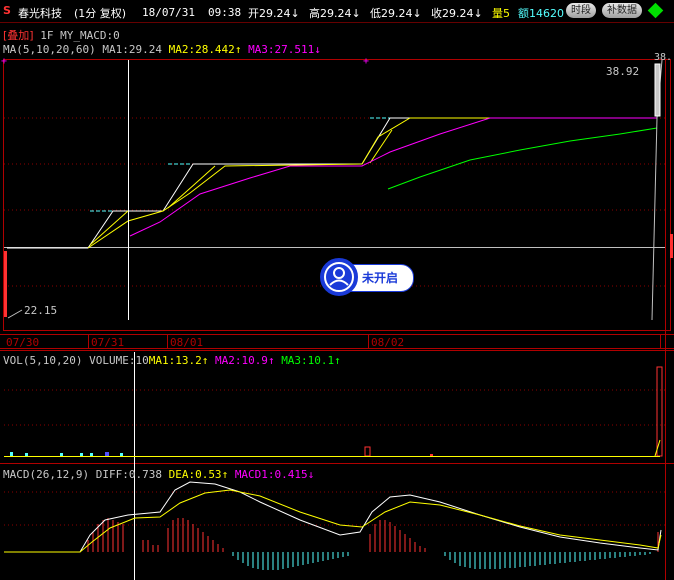  What do you see at coordinates (330, 13) in the screenshot?
I see `high-price-value: 高29.24` at bounding box center [330, 13].